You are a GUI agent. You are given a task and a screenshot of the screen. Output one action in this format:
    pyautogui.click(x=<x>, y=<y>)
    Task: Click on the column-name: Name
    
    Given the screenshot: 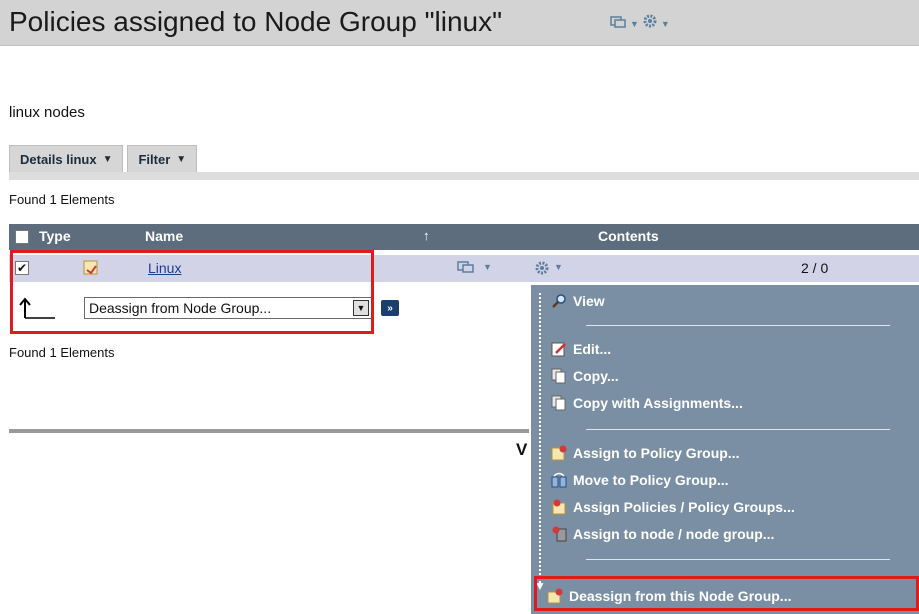 What is the action you would take?
    pyautogui.click(x=164, y=236)
    